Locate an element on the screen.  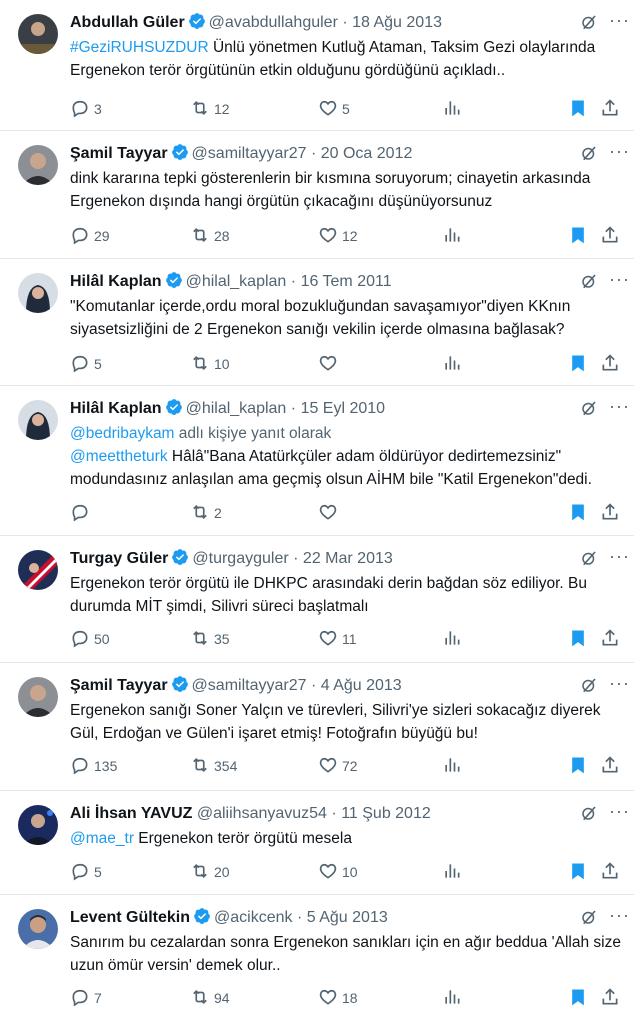
like-button: 12 is located at coordinates (338, 235).